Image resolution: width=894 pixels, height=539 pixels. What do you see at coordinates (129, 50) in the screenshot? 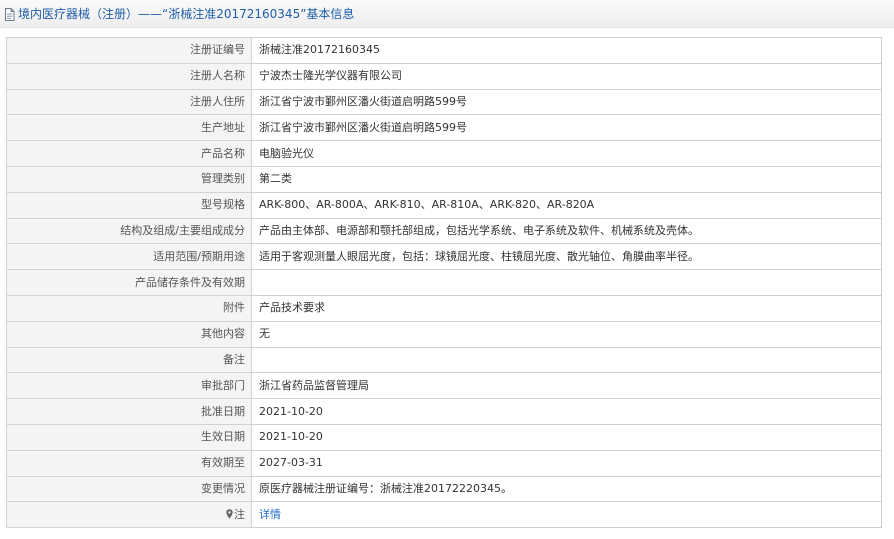
I see `field-label: 注册证编号` at bounding box center [129, 50].